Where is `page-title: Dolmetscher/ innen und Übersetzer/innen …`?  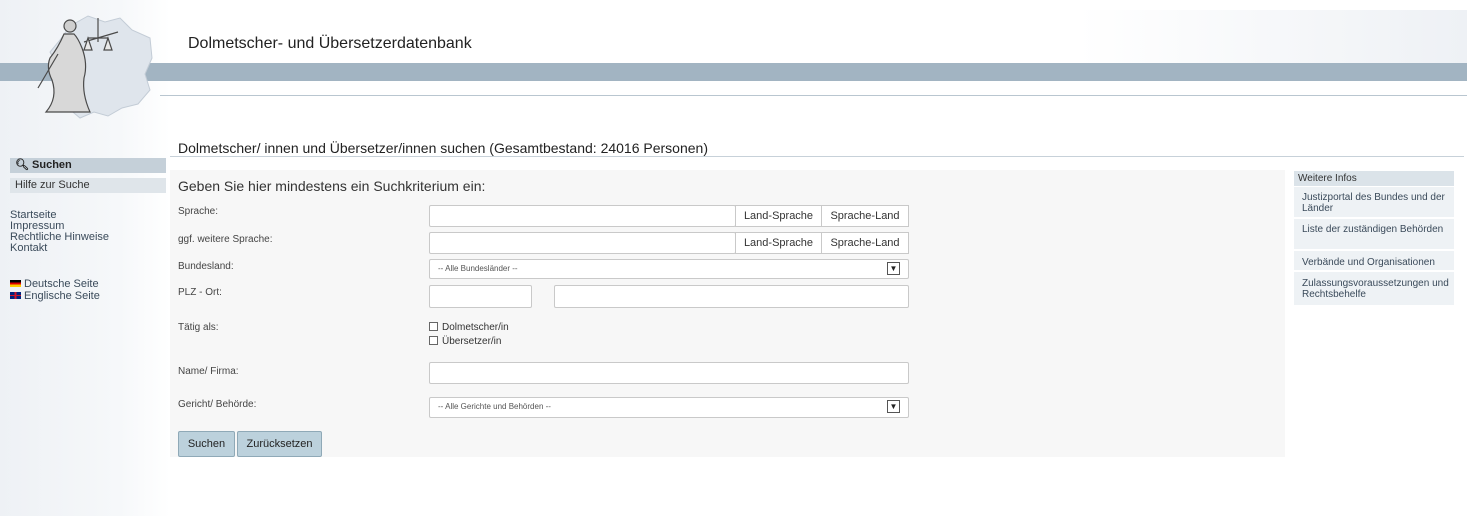
page-title: Dolmetscher/ innen und Übersetzer/innen … is located at coordinates (443, 148).